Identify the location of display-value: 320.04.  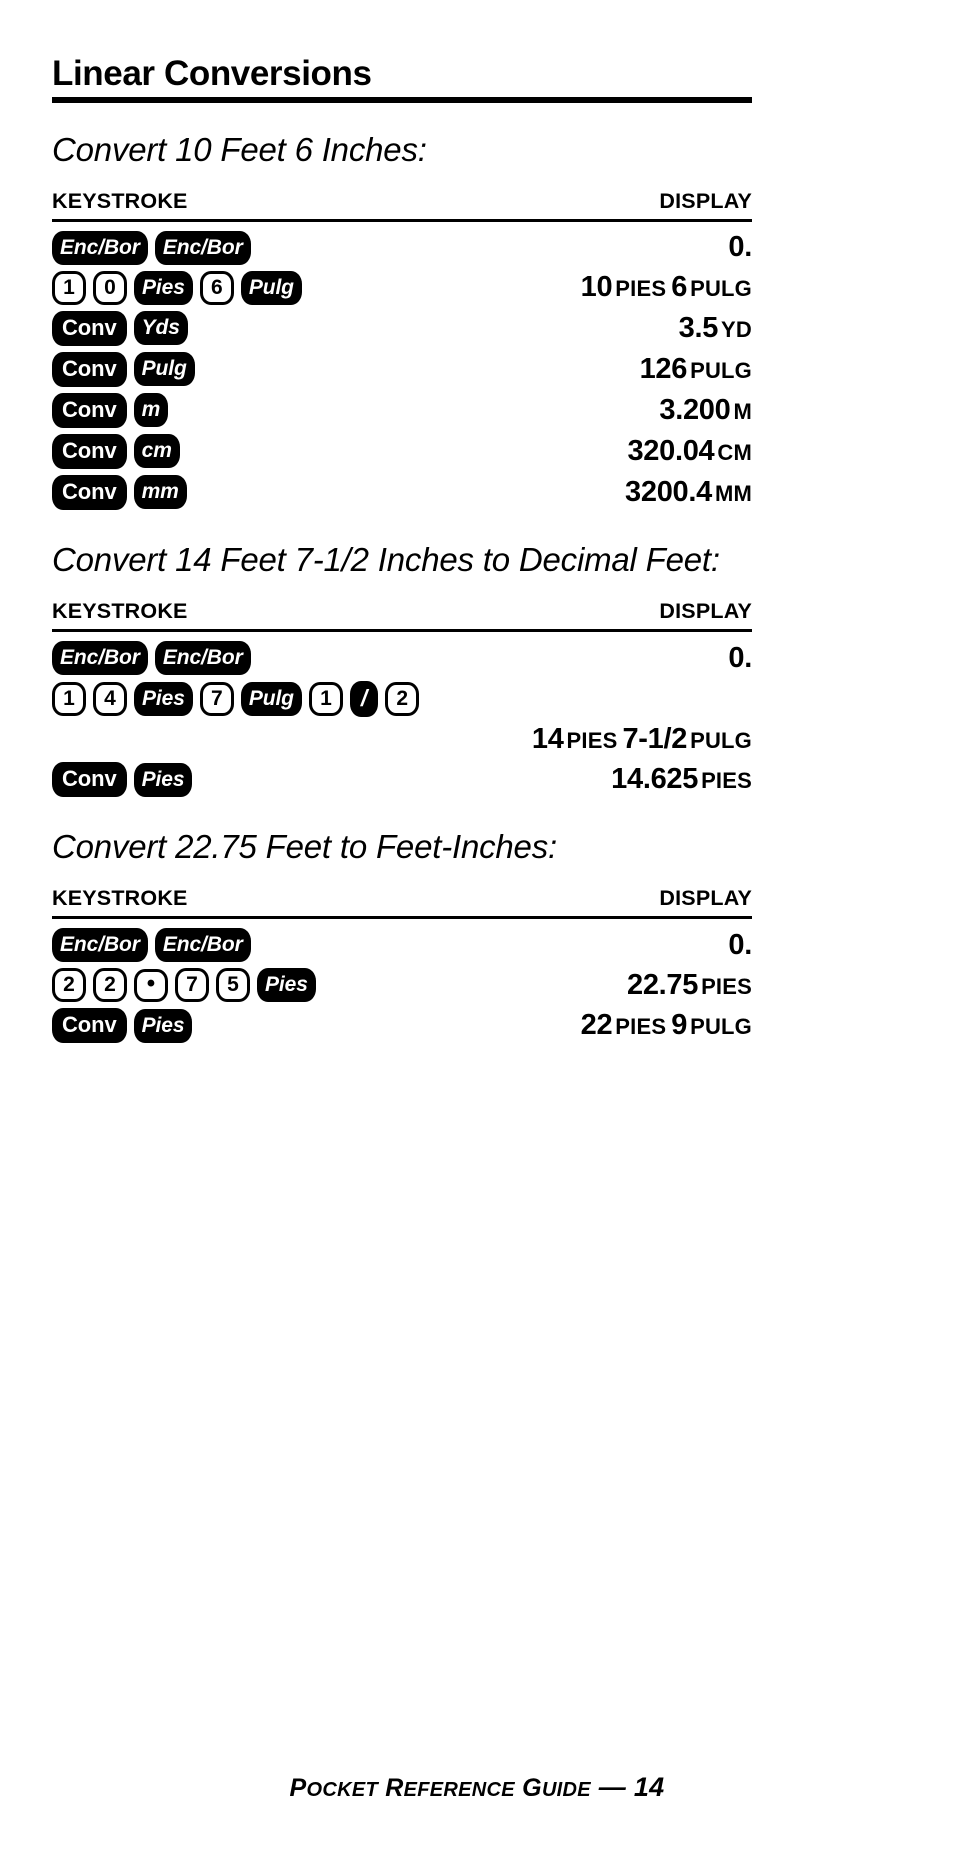
(671, 450).